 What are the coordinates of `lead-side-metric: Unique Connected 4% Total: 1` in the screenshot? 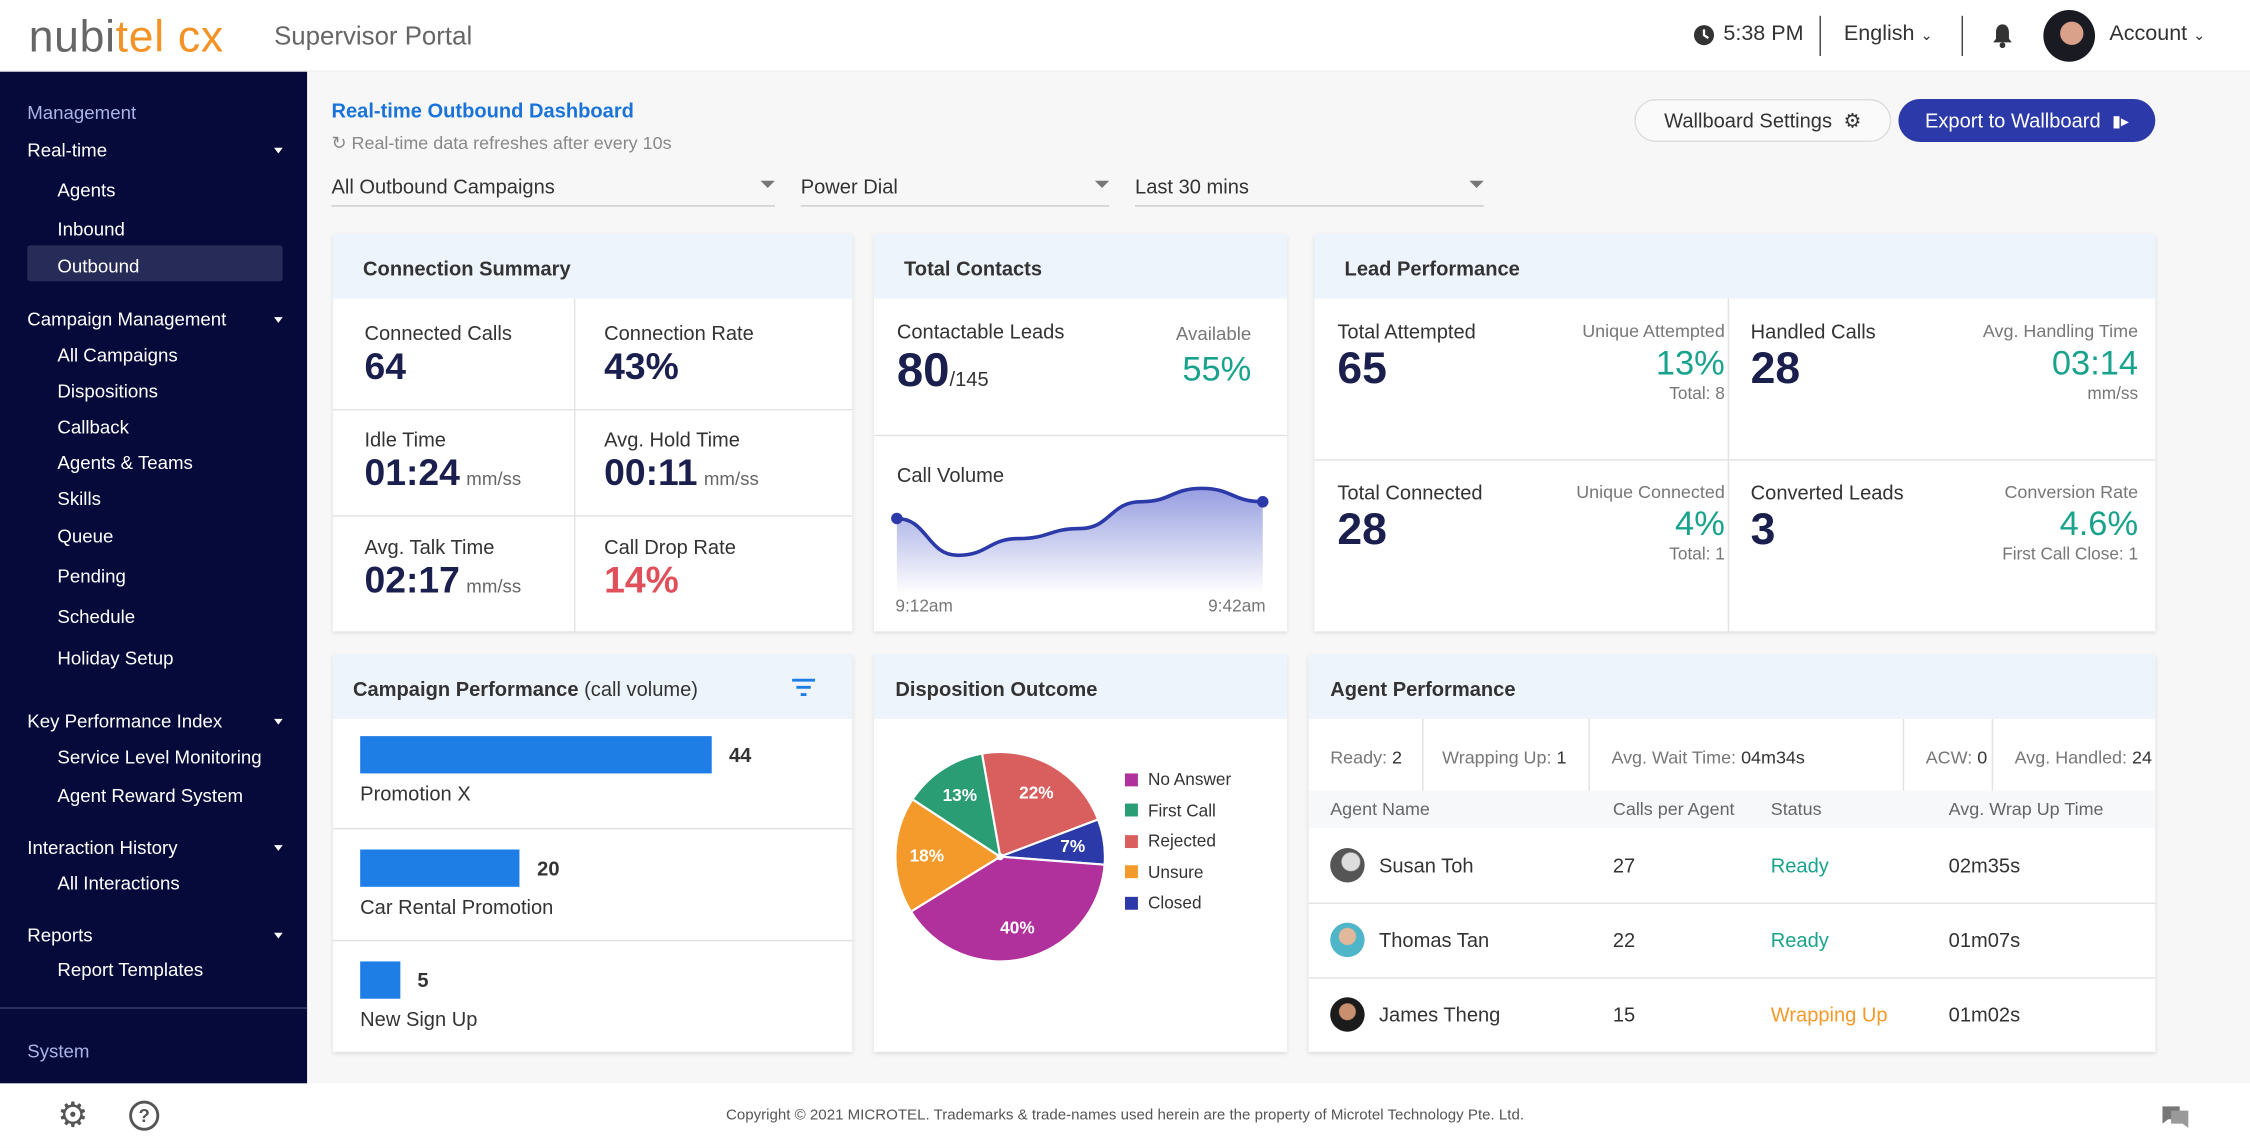 It's located at (1650, 523).